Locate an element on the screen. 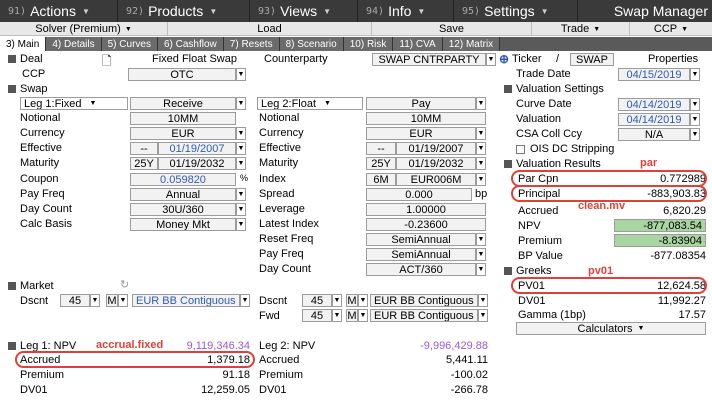 The width and height of the screenshot is (712, 402). market-section-header: Market is located at coordinates (31, 286).